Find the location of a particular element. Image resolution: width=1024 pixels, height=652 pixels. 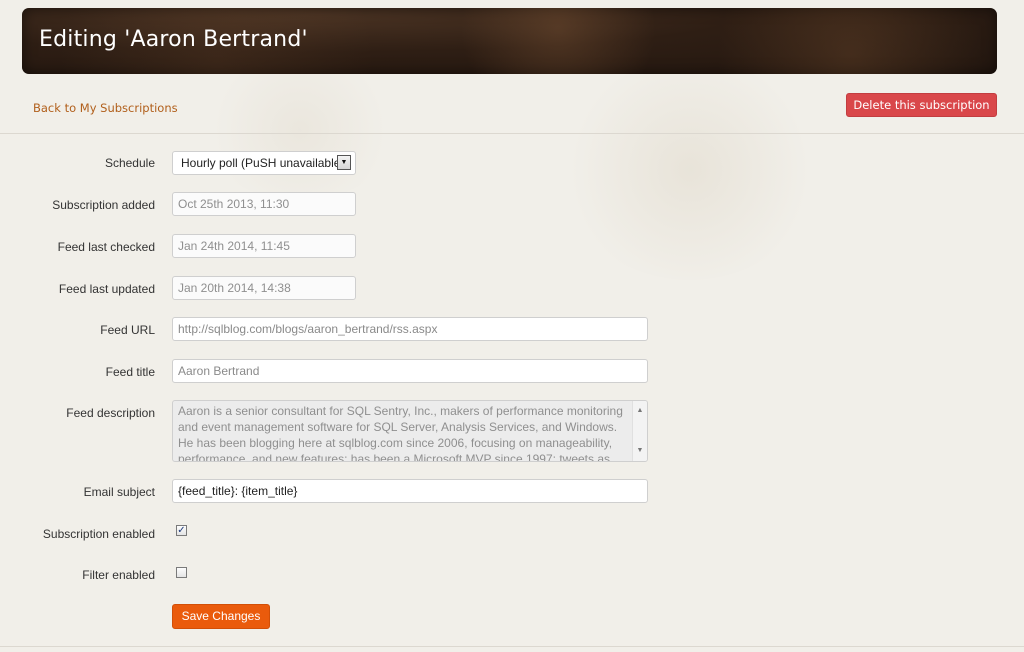

back-to-subscriptions-link: Back to My Subscriptions is located at coordinates (105, 108).